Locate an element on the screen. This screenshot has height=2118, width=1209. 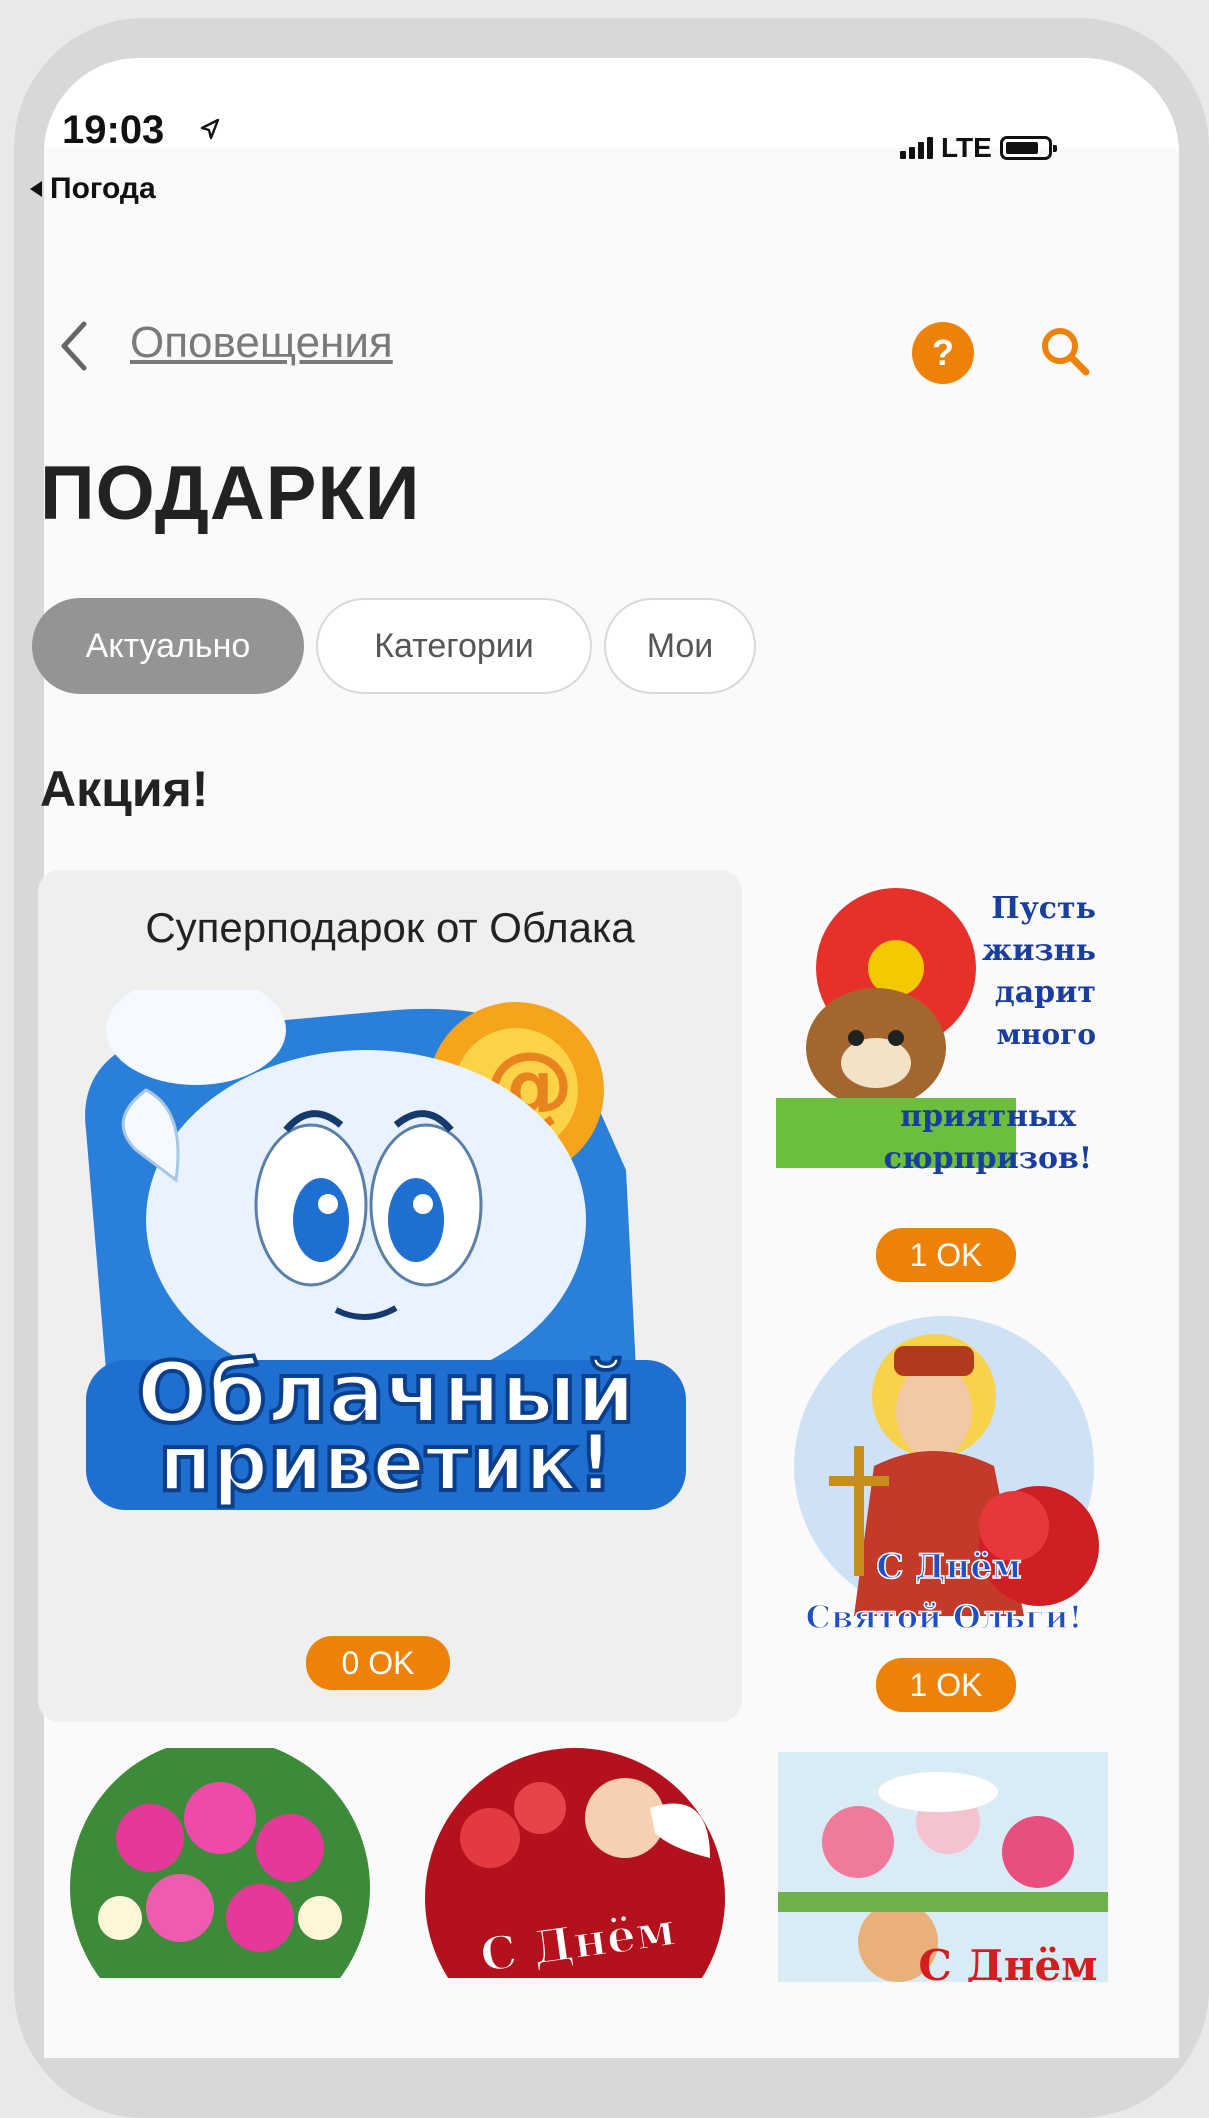
gift-text-line: приятных is located at coordinates (988, 1116).